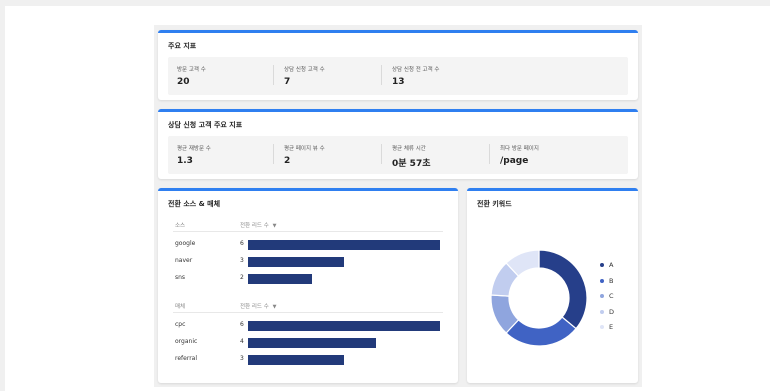 This screenshot has height=391, width=770. Describe the element at coordinates (612, 311) in the screenshot. I see `legend-label: D` at that location.